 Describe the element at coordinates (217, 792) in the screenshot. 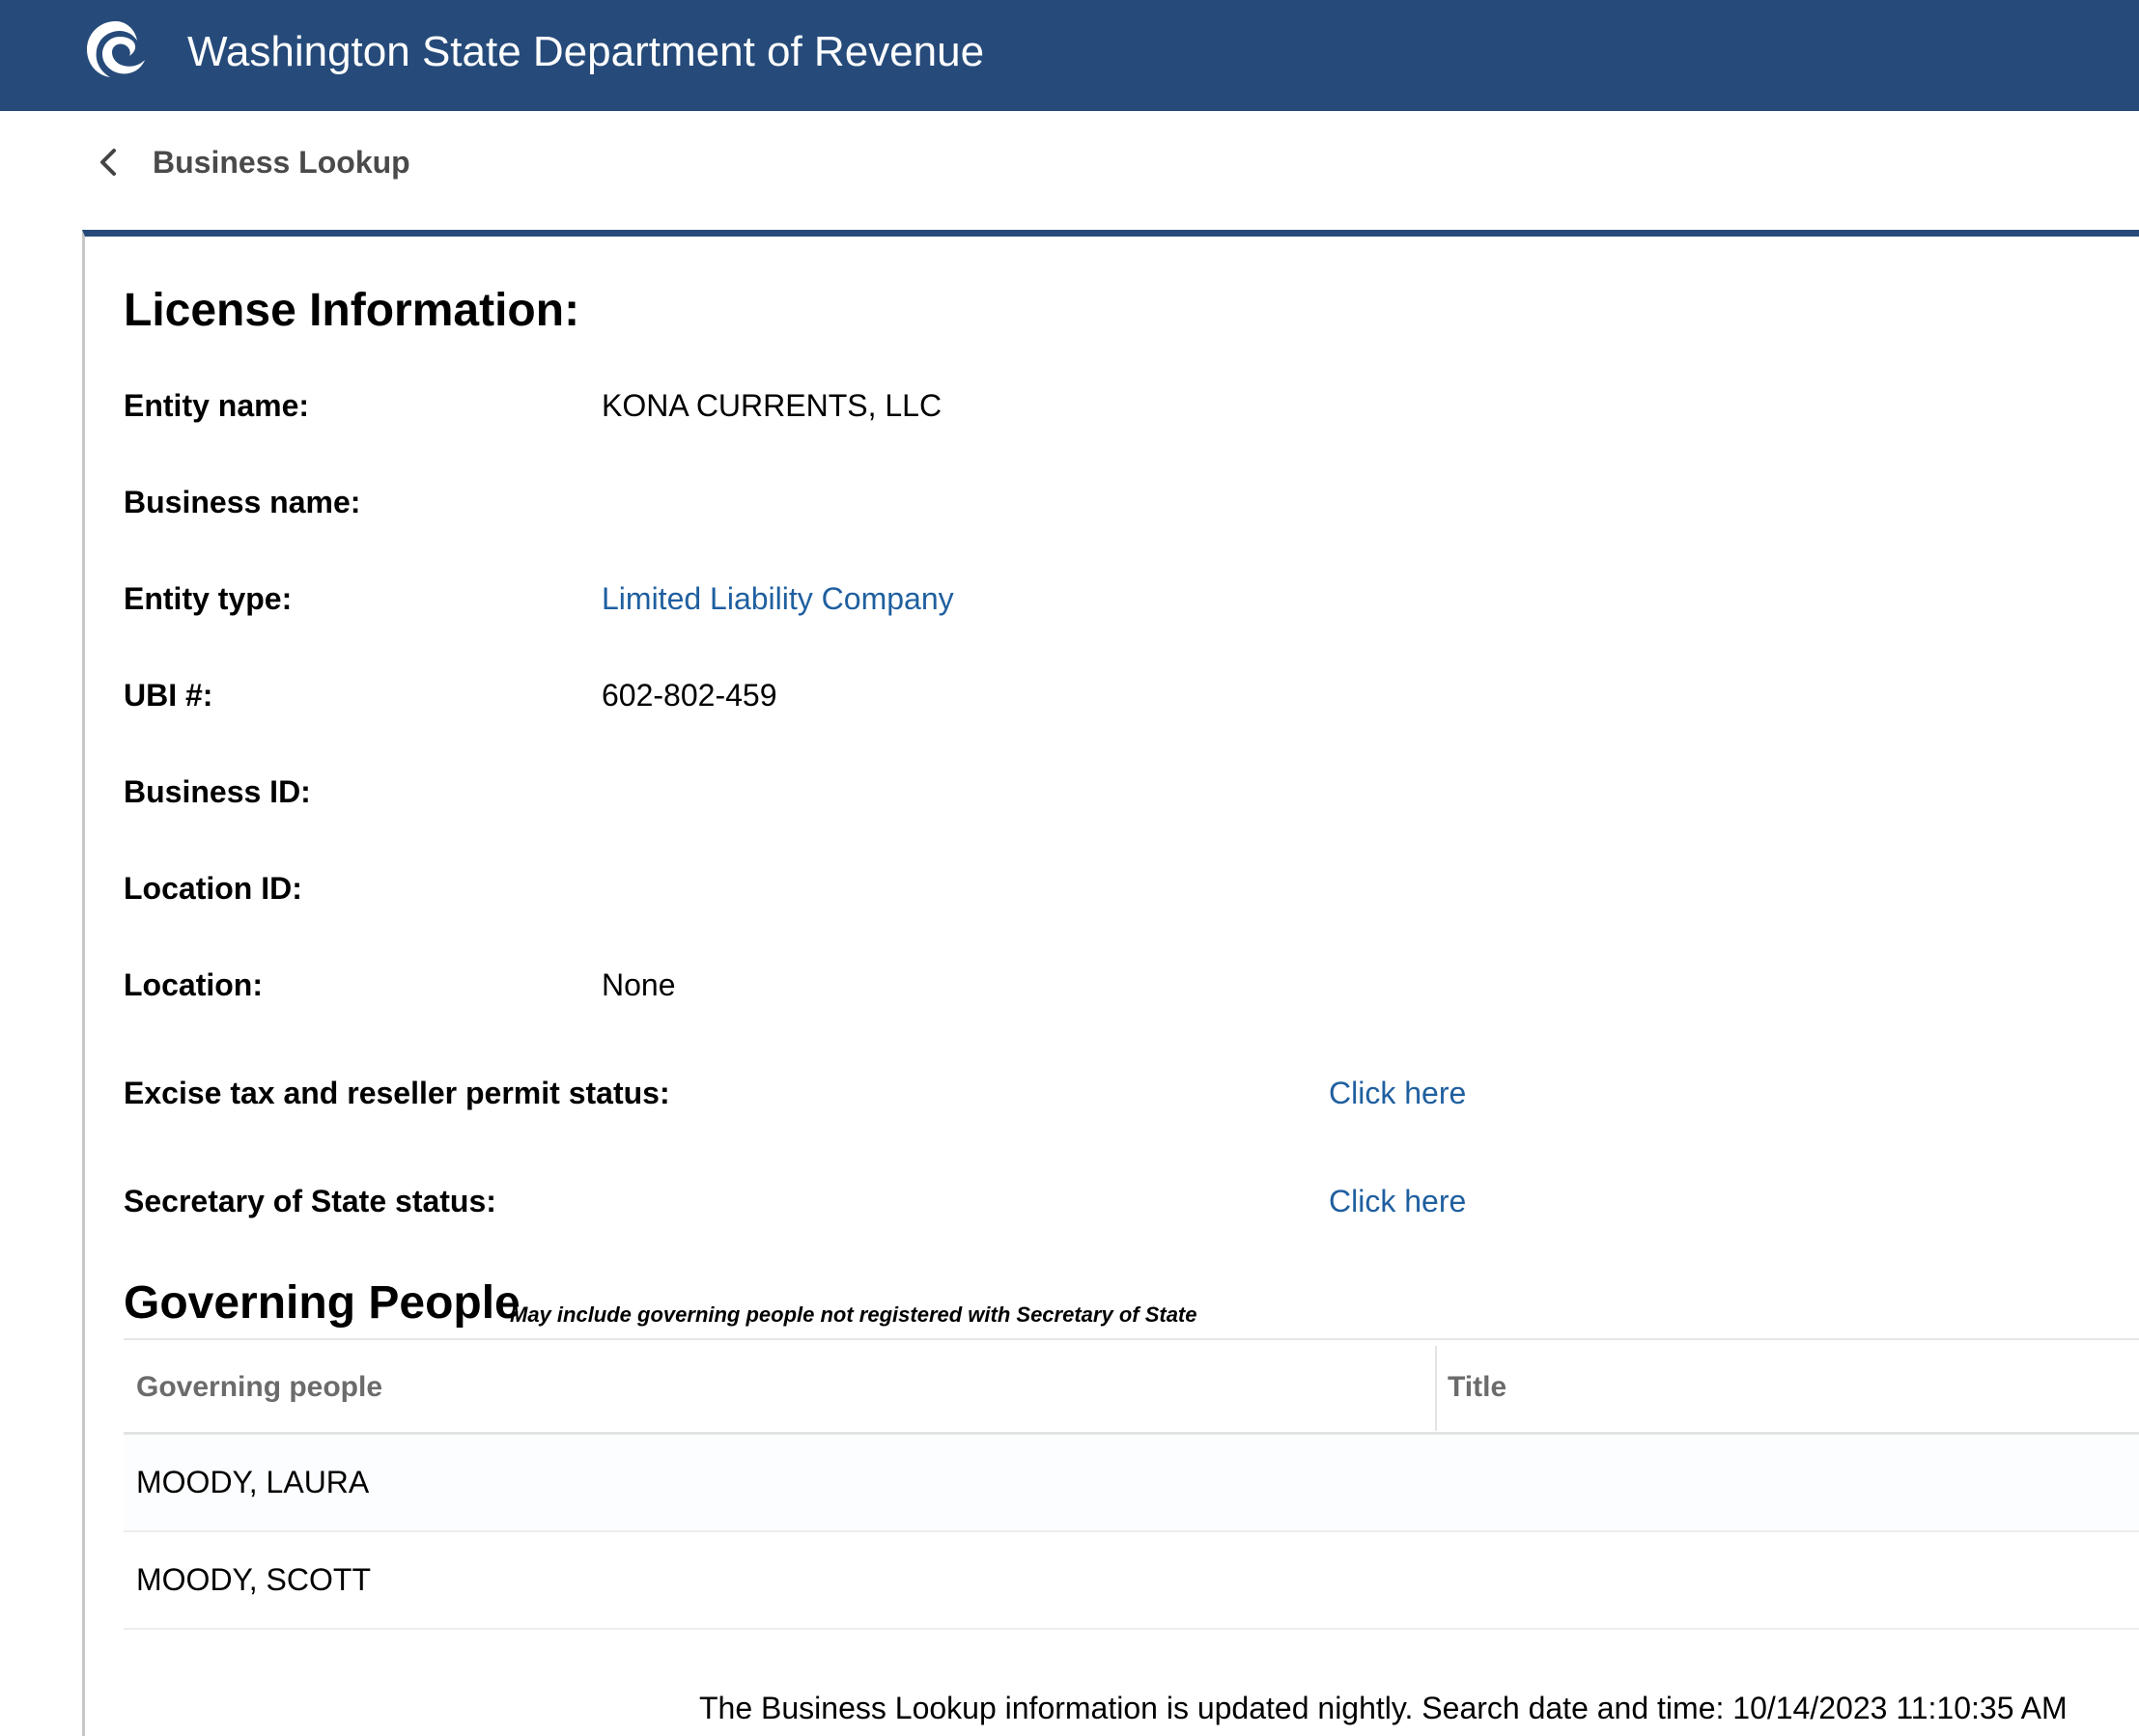

I see `business-id-label: Business ID:` at that location.